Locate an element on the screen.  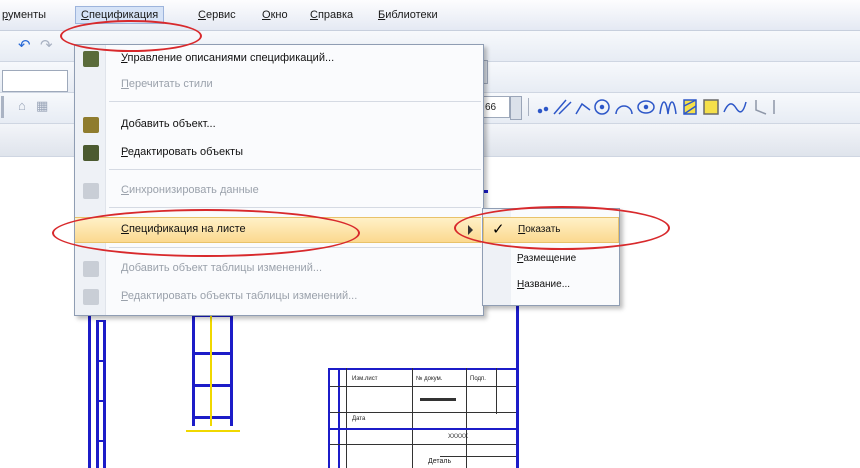
menu-item-edit-objects: Редактировать объекты is located at coordinates (278, 153).